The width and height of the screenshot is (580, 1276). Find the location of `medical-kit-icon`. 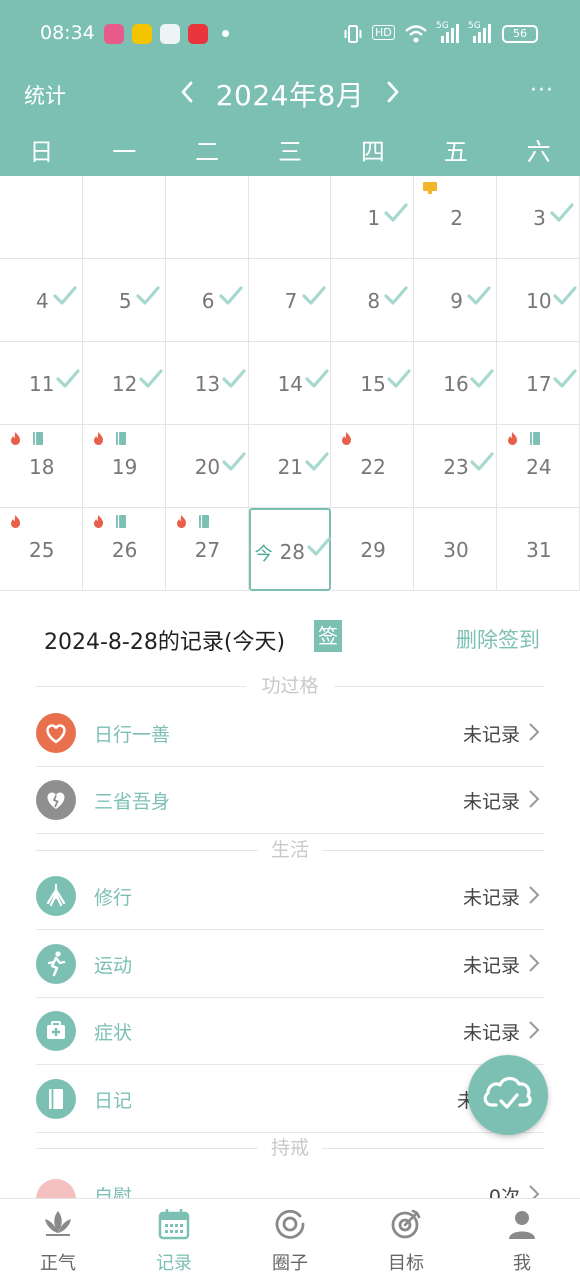

medical-kit-icon is located at coordinates (56, 1031).